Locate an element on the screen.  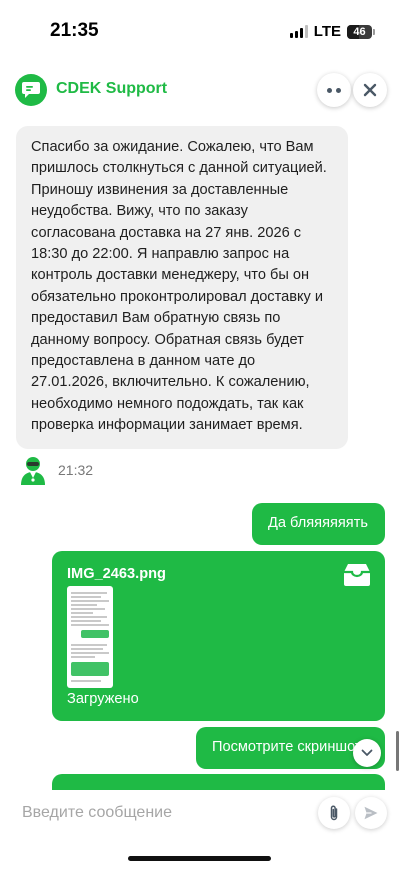
chevron-down-icon is located at coordinates (367, 752).